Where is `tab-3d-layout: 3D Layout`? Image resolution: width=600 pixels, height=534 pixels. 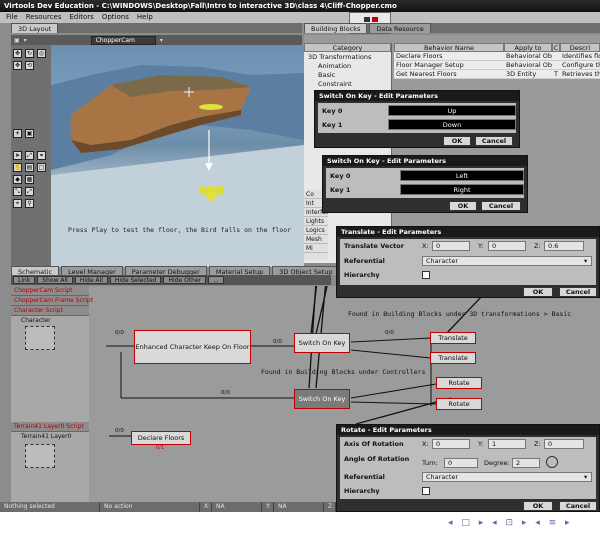
tab-3d-layout: 3D Layout is located at coordinates (35, 28).